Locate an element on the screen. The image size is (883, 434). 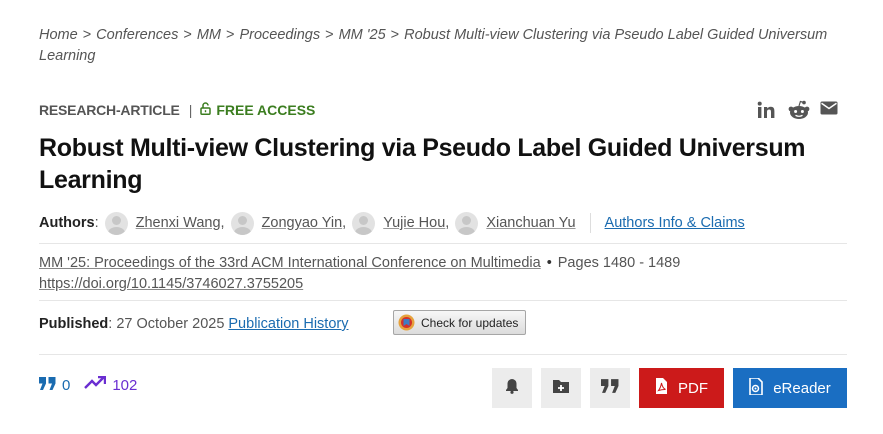
author-name: Zhenxi Wang is located at coordinates (178, 223).